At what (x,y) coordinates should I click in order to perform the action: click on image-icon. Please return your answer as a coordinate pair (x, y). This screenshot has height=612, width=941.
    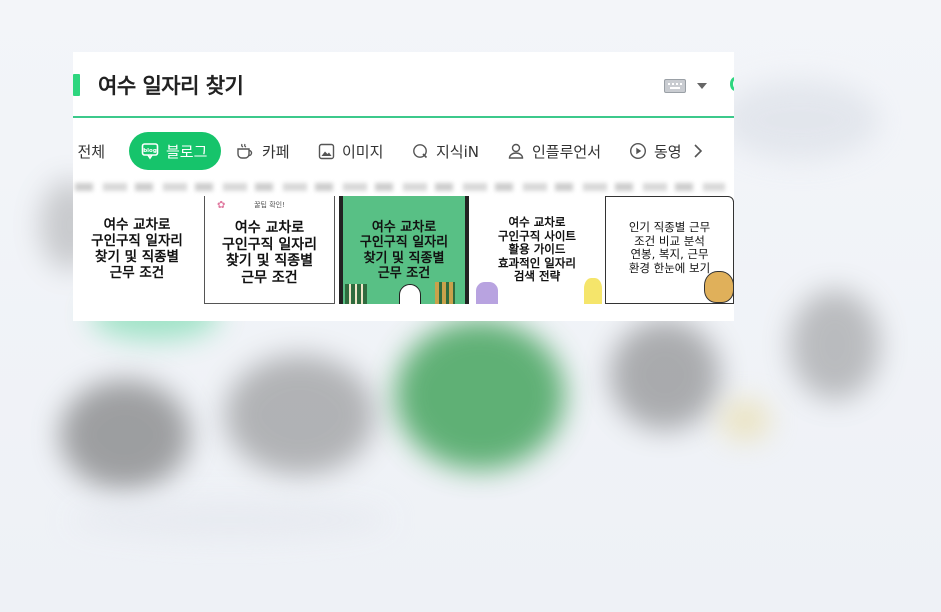
    Looking at the image, I should click on (326, 151).